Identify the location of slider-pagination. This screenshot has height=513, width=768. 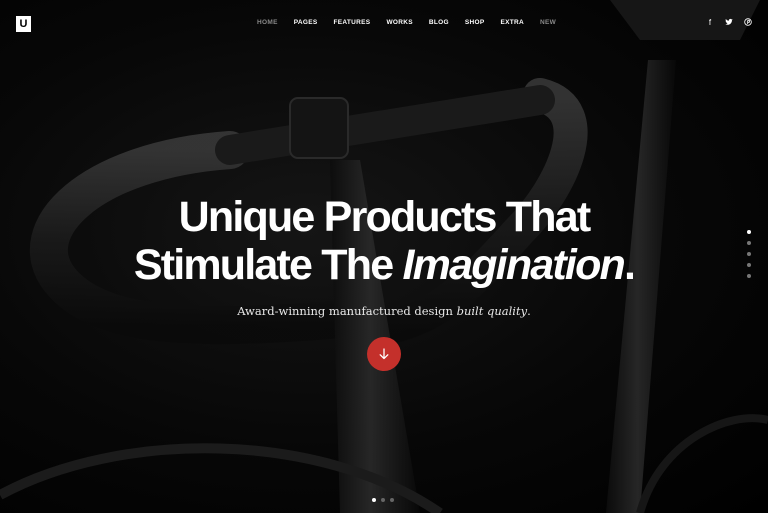
(383, 500).